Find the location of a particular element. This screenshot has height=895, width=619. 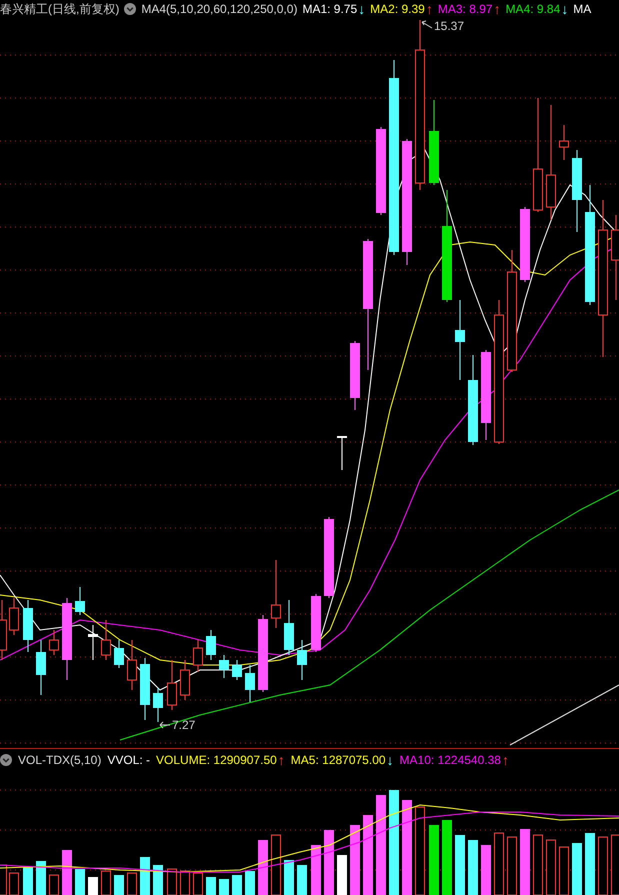

indicator-reading: VOLUME: 1290907.50 is located at coordinates (216, 760).